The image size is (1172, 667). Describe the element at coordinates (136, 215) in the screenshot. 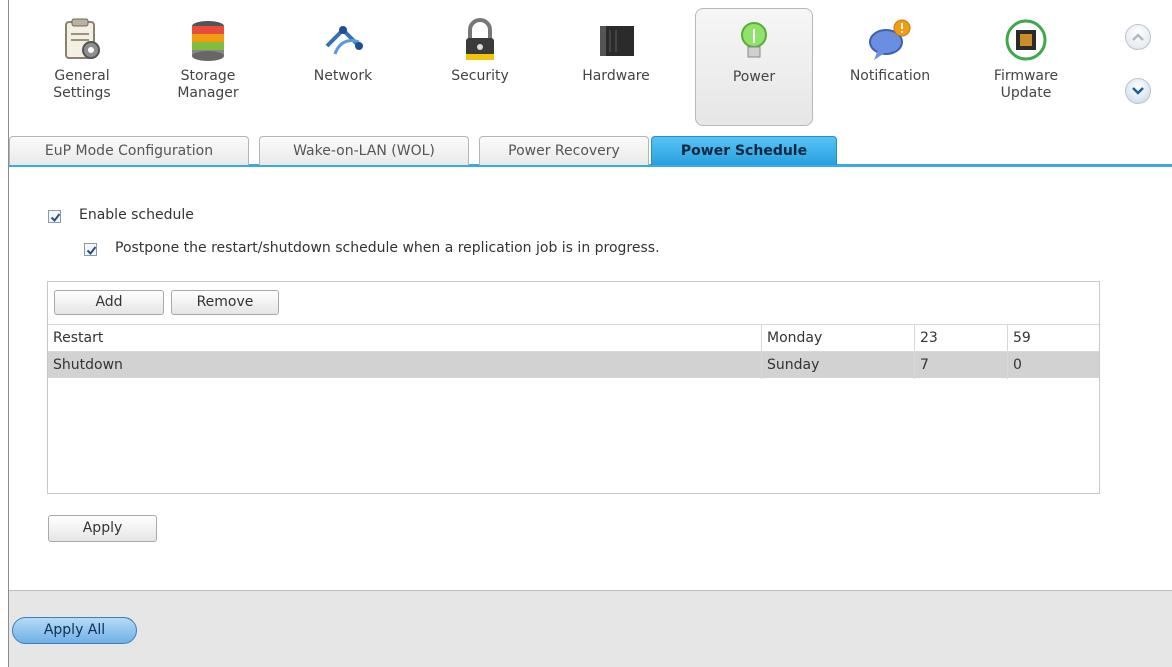

I see `enable-schedule-label: Enable schedule` at that location.